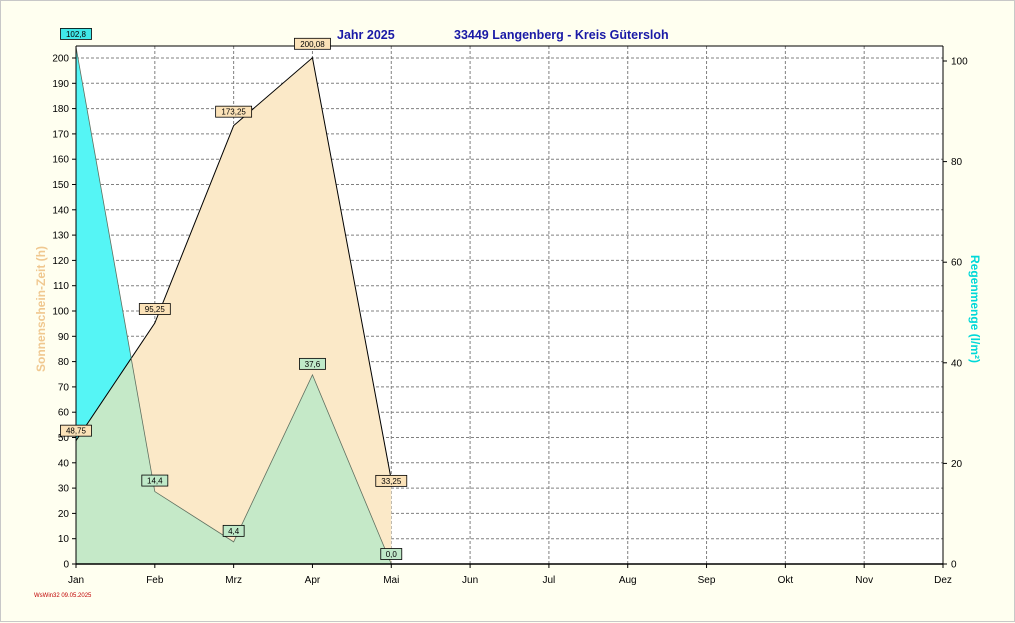  I want to click on x-tick-label: Dez, so click(943, 580).